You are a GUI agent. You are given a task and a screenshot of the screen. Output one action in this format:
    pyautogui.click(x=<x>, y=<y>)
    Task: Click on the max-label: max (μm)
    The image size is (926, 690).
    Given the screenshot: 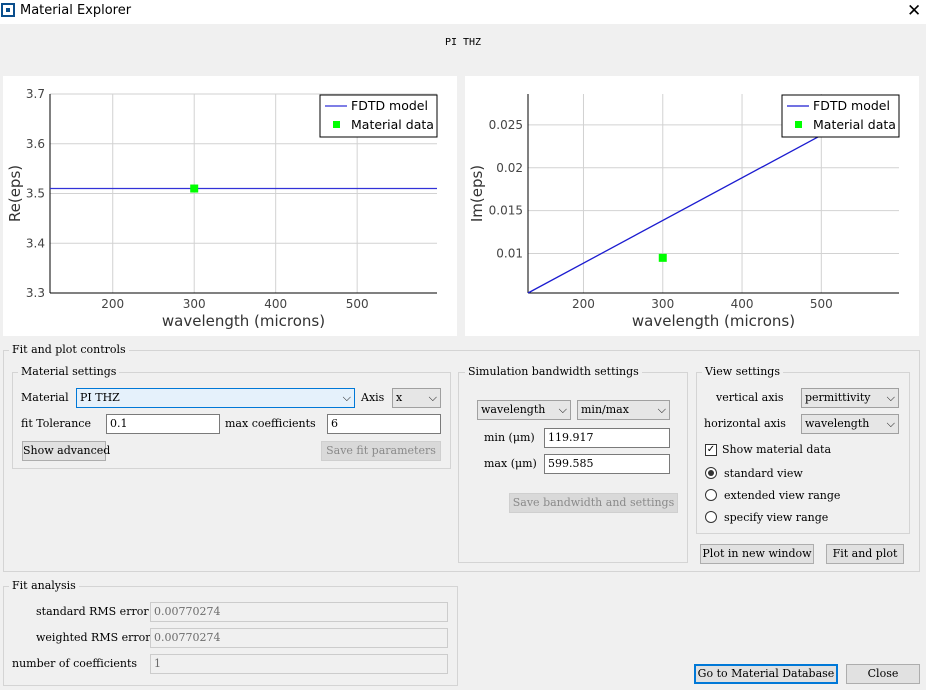 What is the action you would take?
    pyautogui.click(x=510, y=463)
    